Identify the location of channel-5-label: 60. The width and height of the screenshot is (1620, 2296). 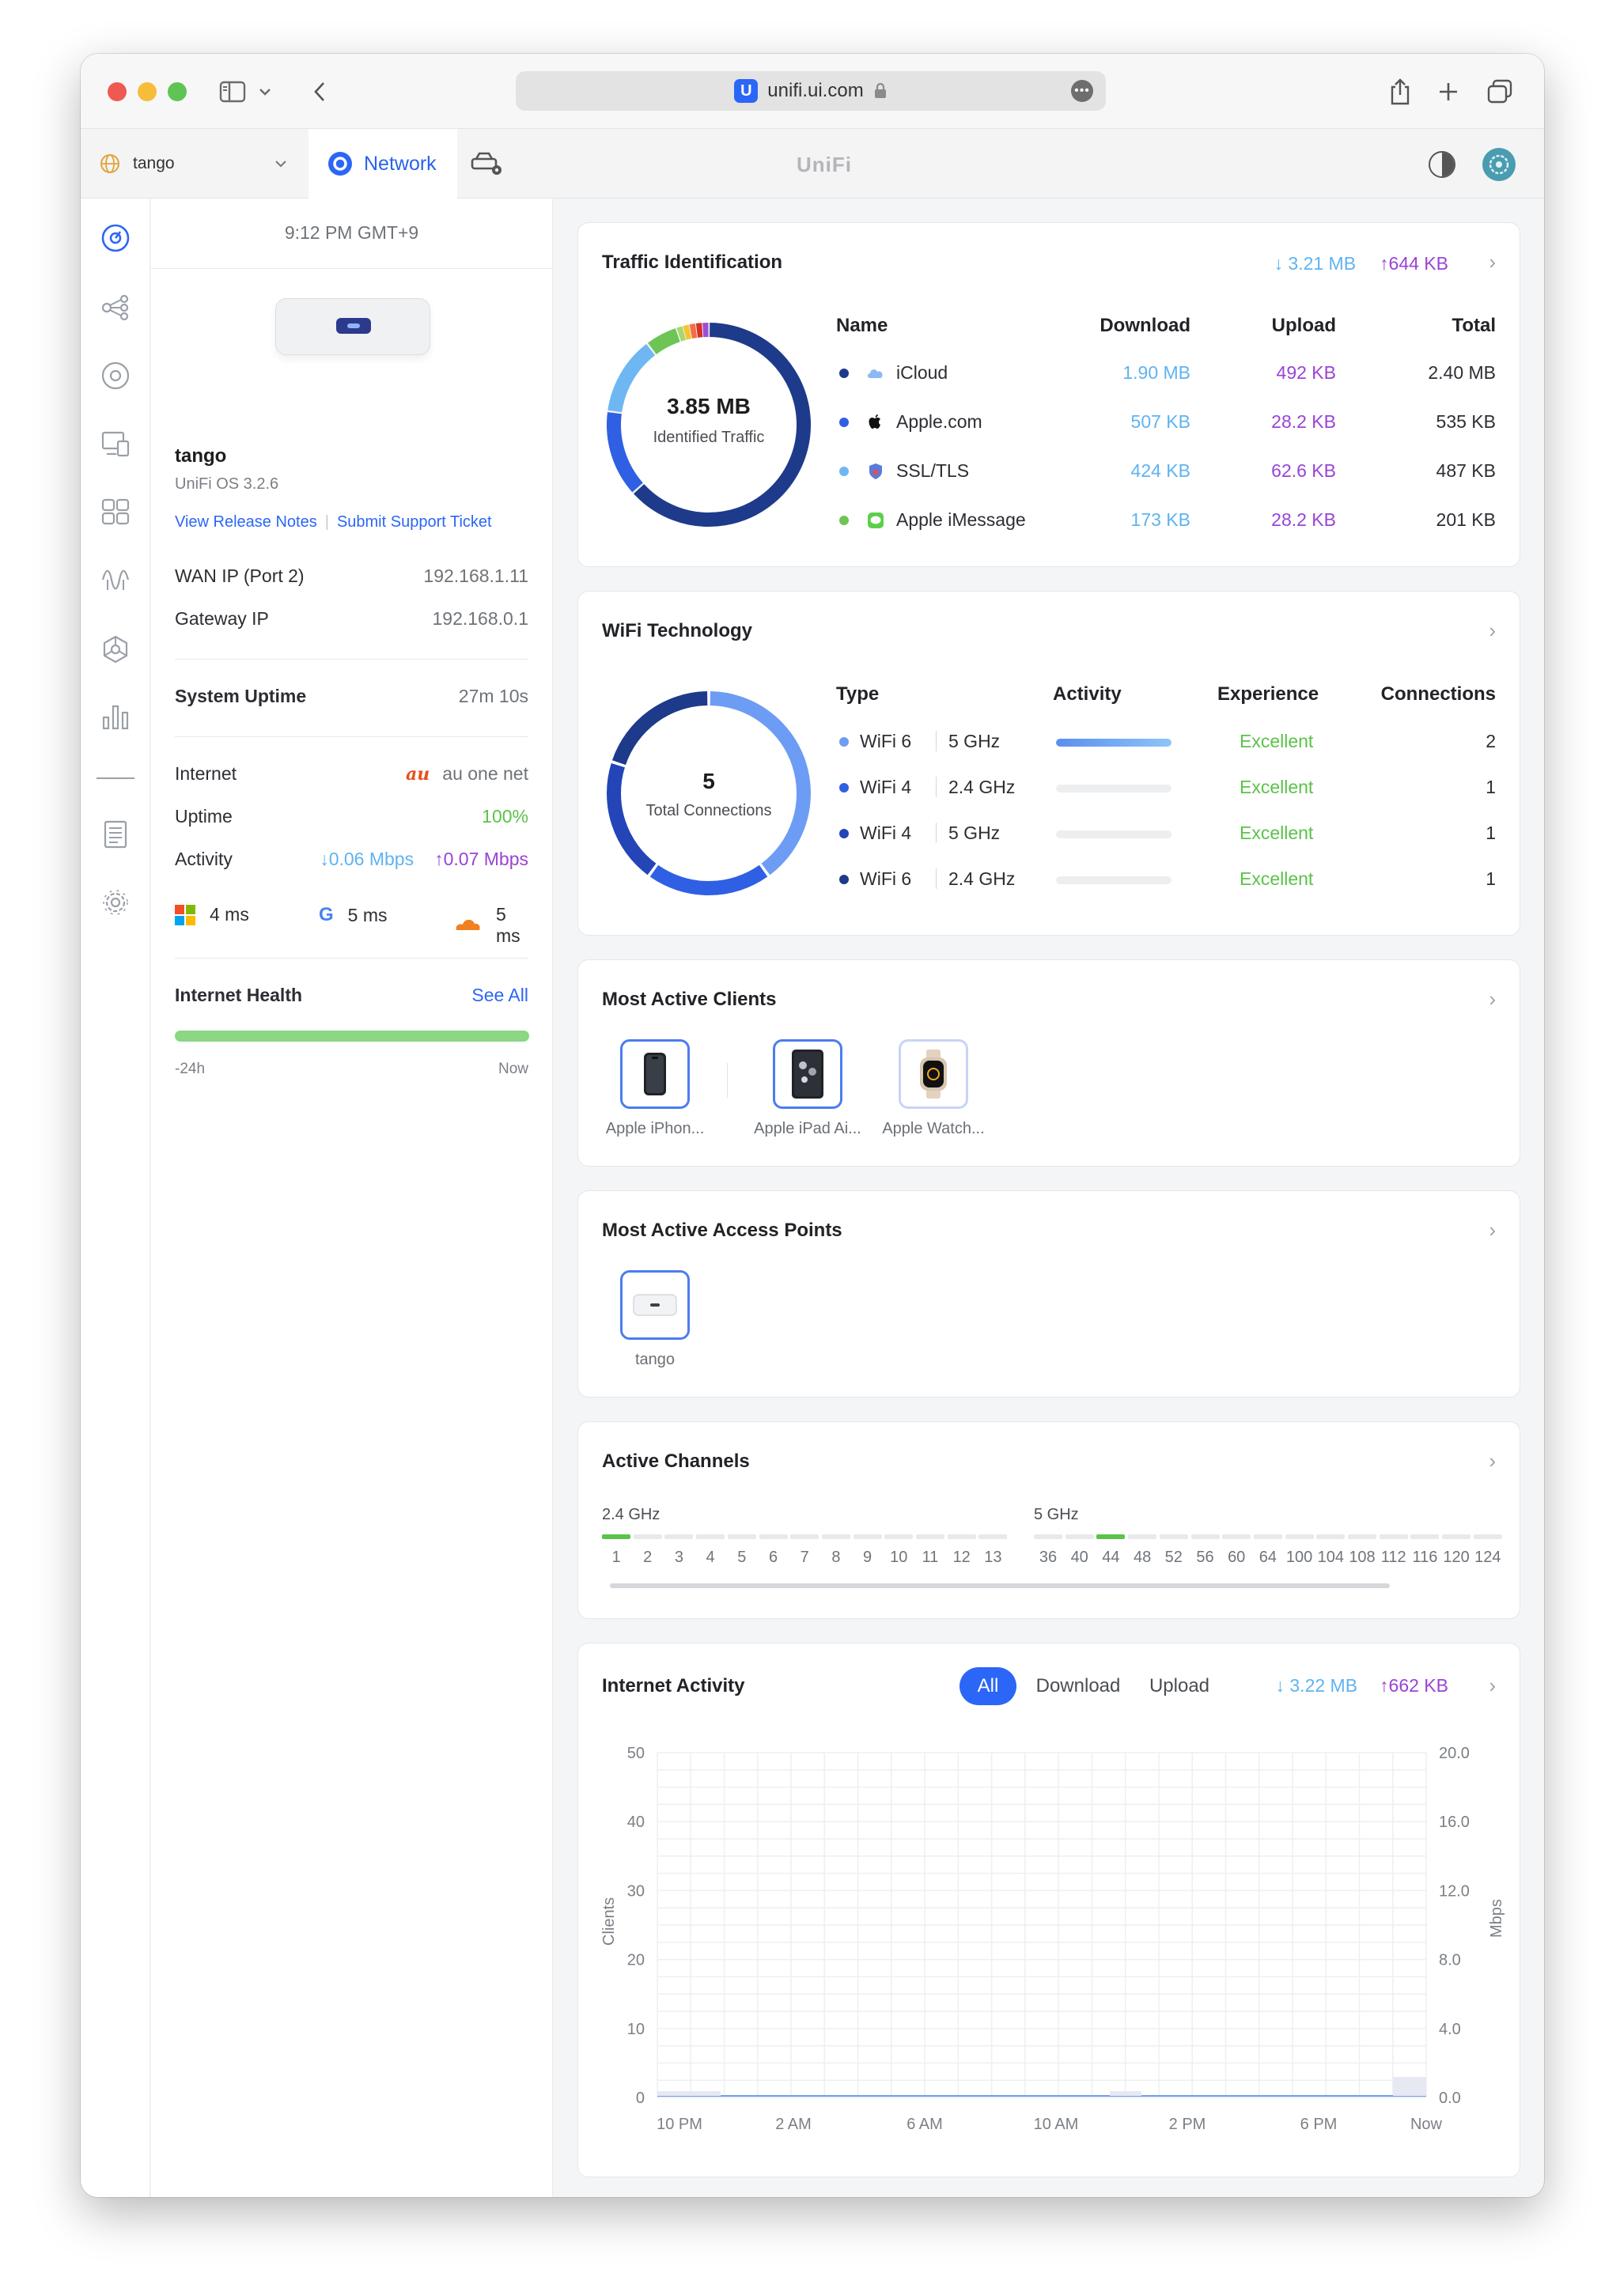
(1236, 1558).